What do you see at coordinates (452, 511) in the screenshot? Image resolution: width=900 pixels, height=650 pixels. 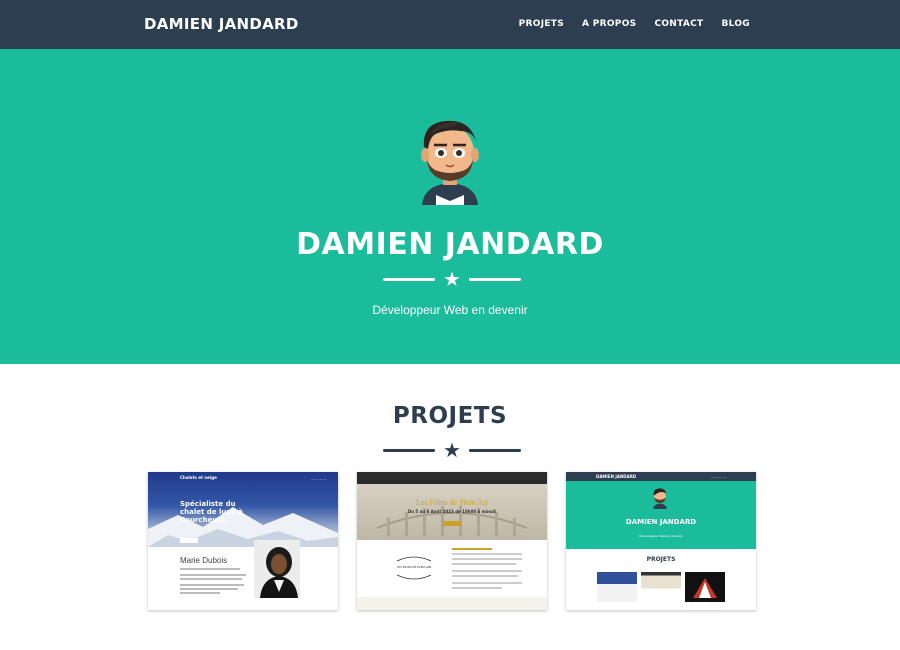 I see `card-subtitle: Du 5 au 8 Août 2023 de 18h00 à minuit` at bounding box center [452, 511].